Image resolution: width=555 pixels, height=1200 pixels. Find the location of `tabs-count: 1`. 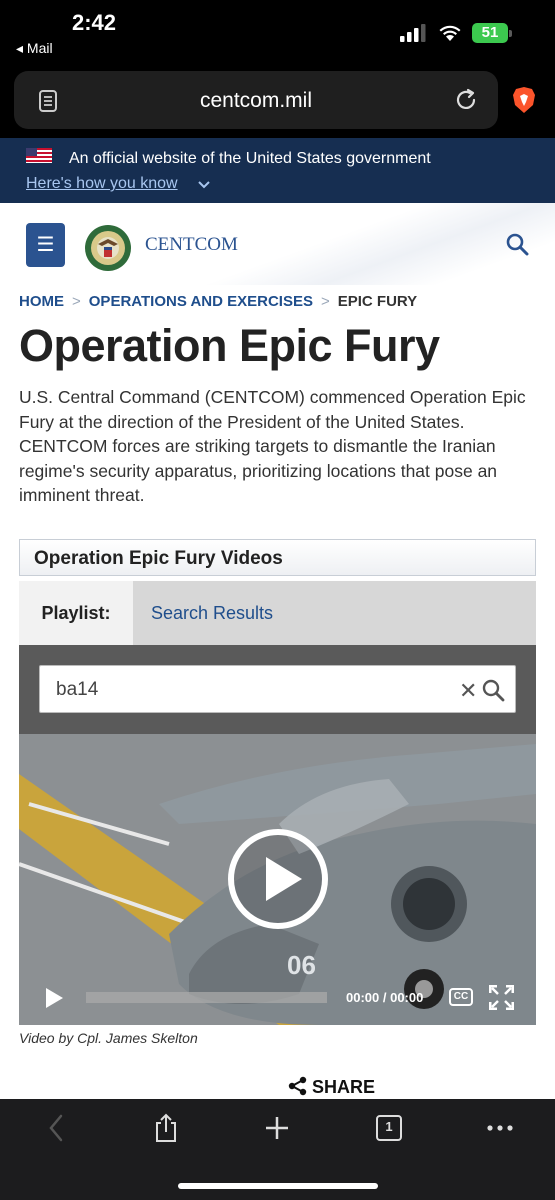

tabs-count: 1 is located at coordinates (389, 1126).